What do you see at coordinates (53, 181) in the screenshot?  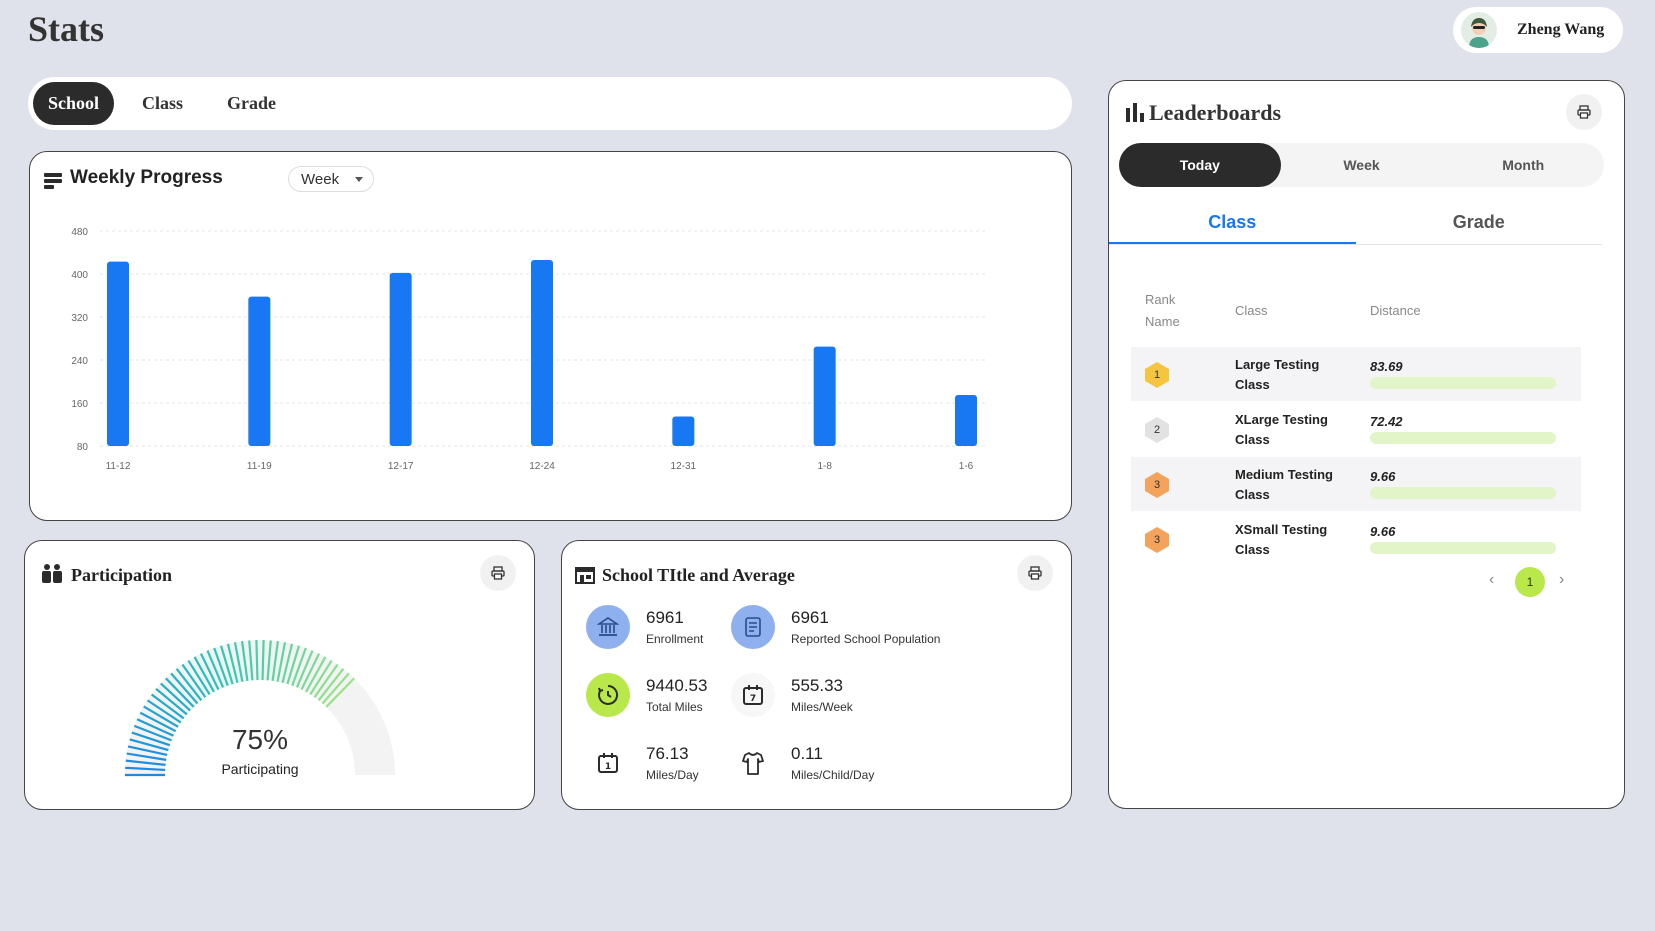 I see `stack-icon` at bounding box center [53, 181].